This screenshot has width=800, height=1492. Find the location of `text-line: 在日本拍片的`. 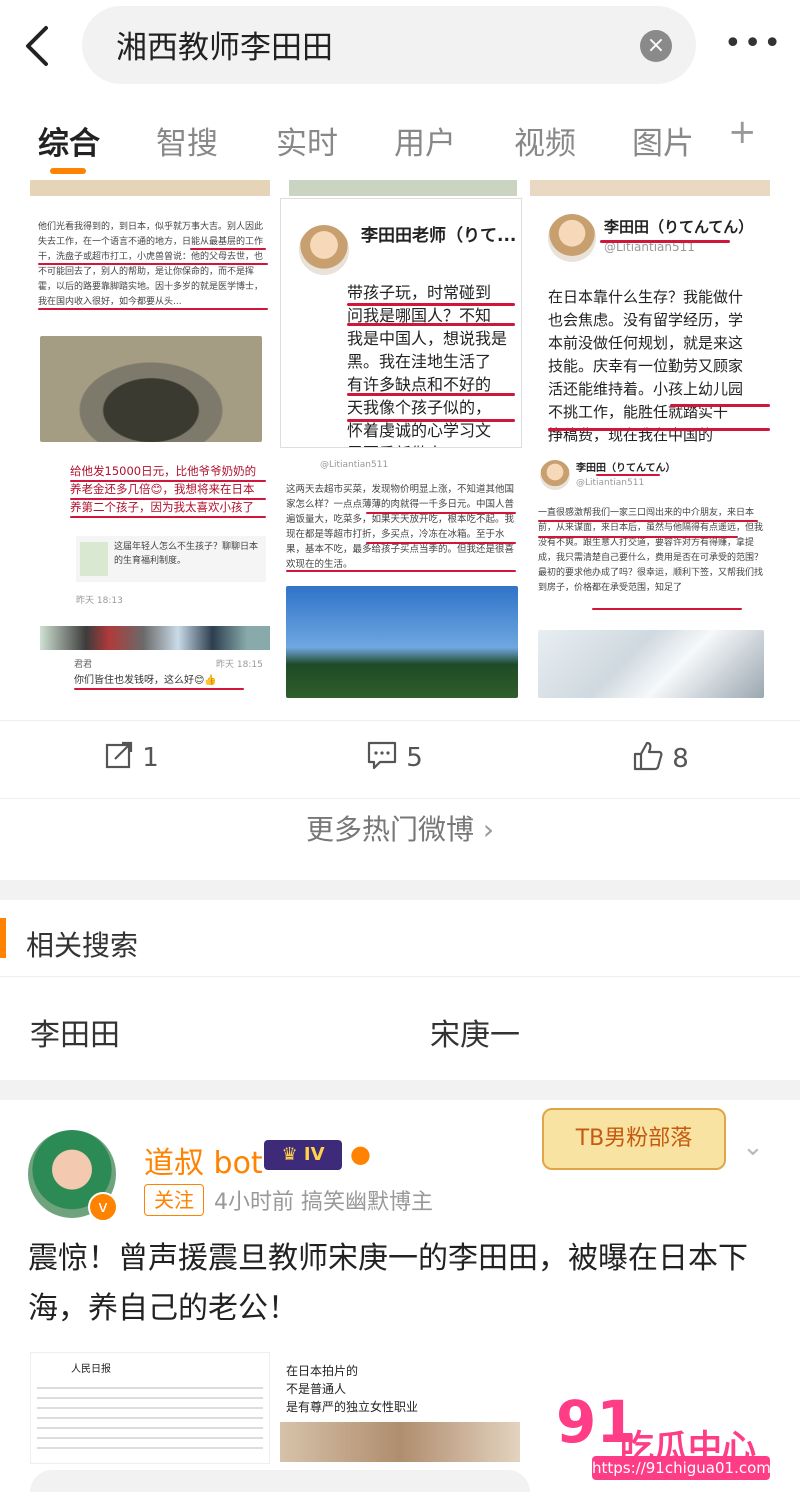

text-line: 在日本拍片的 is located at coordinates (322, 1371).